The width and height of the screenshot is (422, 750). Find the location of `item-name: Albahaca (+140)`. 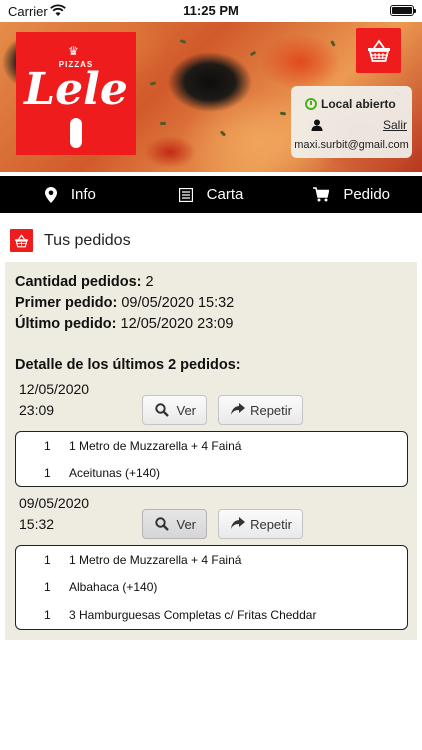

item-name: Albahaca (+140) is located at coordinates (113, 587).